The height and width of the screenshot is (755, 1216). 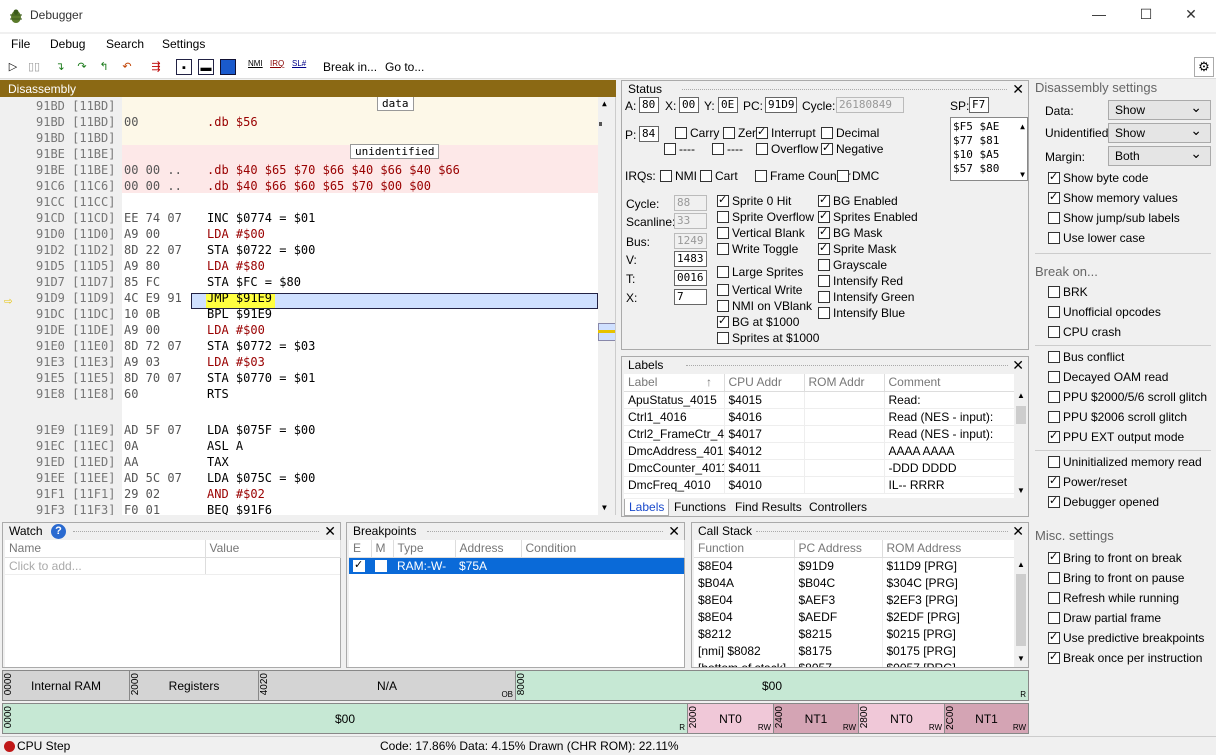 I want to click on flag-0-checkbox, so click(x=681, y=133).